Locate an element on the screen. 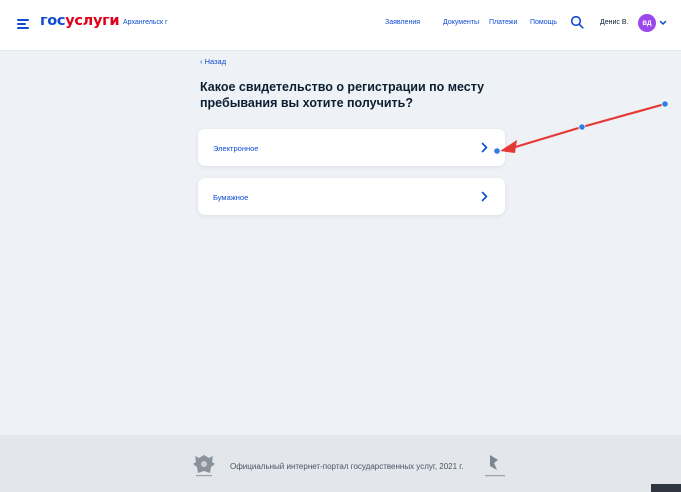 This screenshot has width=681, height=492. logo-part-gos: гос is located at coordinates (53, 21).